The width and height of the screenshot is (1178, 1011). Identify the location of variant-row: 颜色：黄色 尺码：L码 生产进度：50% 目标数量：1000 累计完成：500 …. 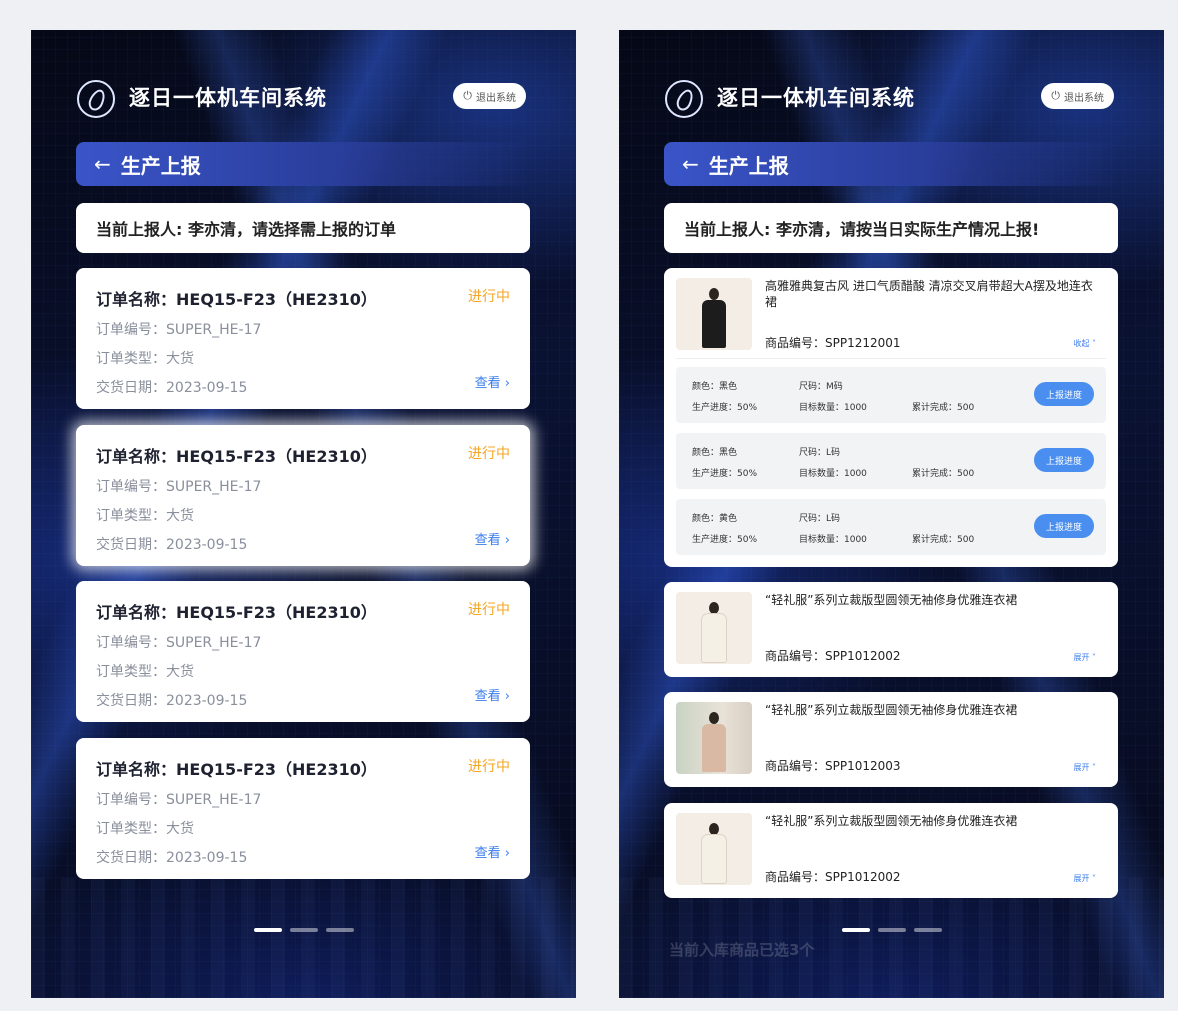
(891, 527).